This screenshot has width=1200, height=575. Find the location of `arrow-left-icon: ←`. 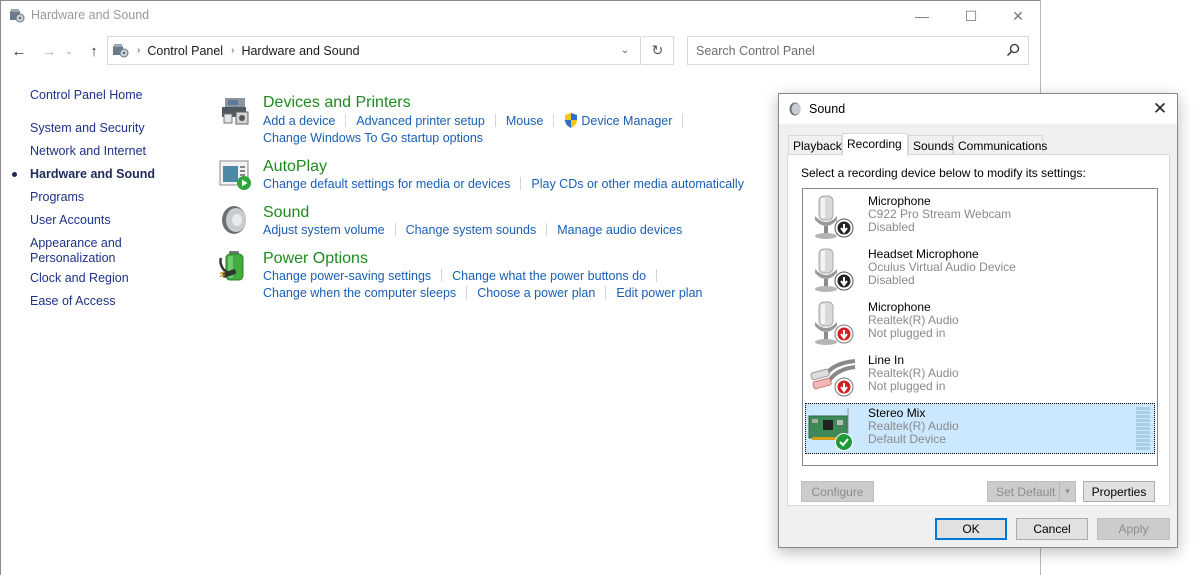

arrow-left-icon: ← is located at coordinates (19, 51).